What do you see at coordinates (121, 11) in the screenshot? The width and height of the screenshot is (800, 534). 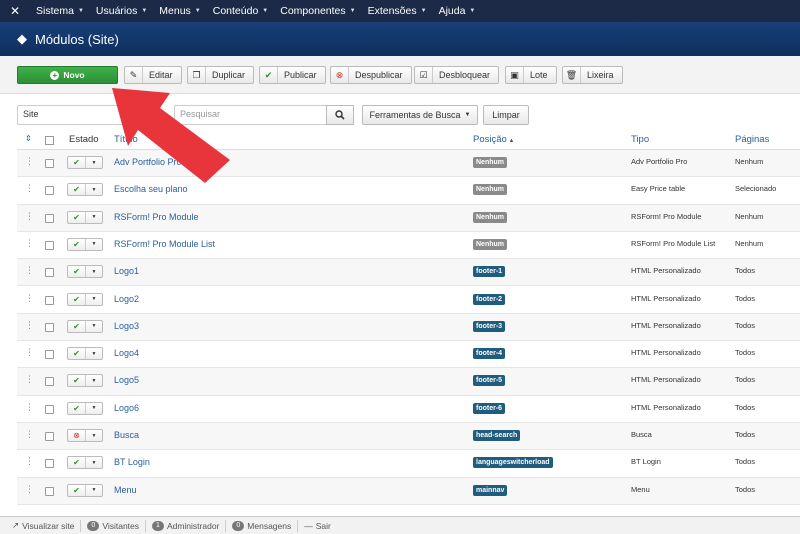 I see `menu-usuarios: Usuários ▼` at bounding box center [121, 11].